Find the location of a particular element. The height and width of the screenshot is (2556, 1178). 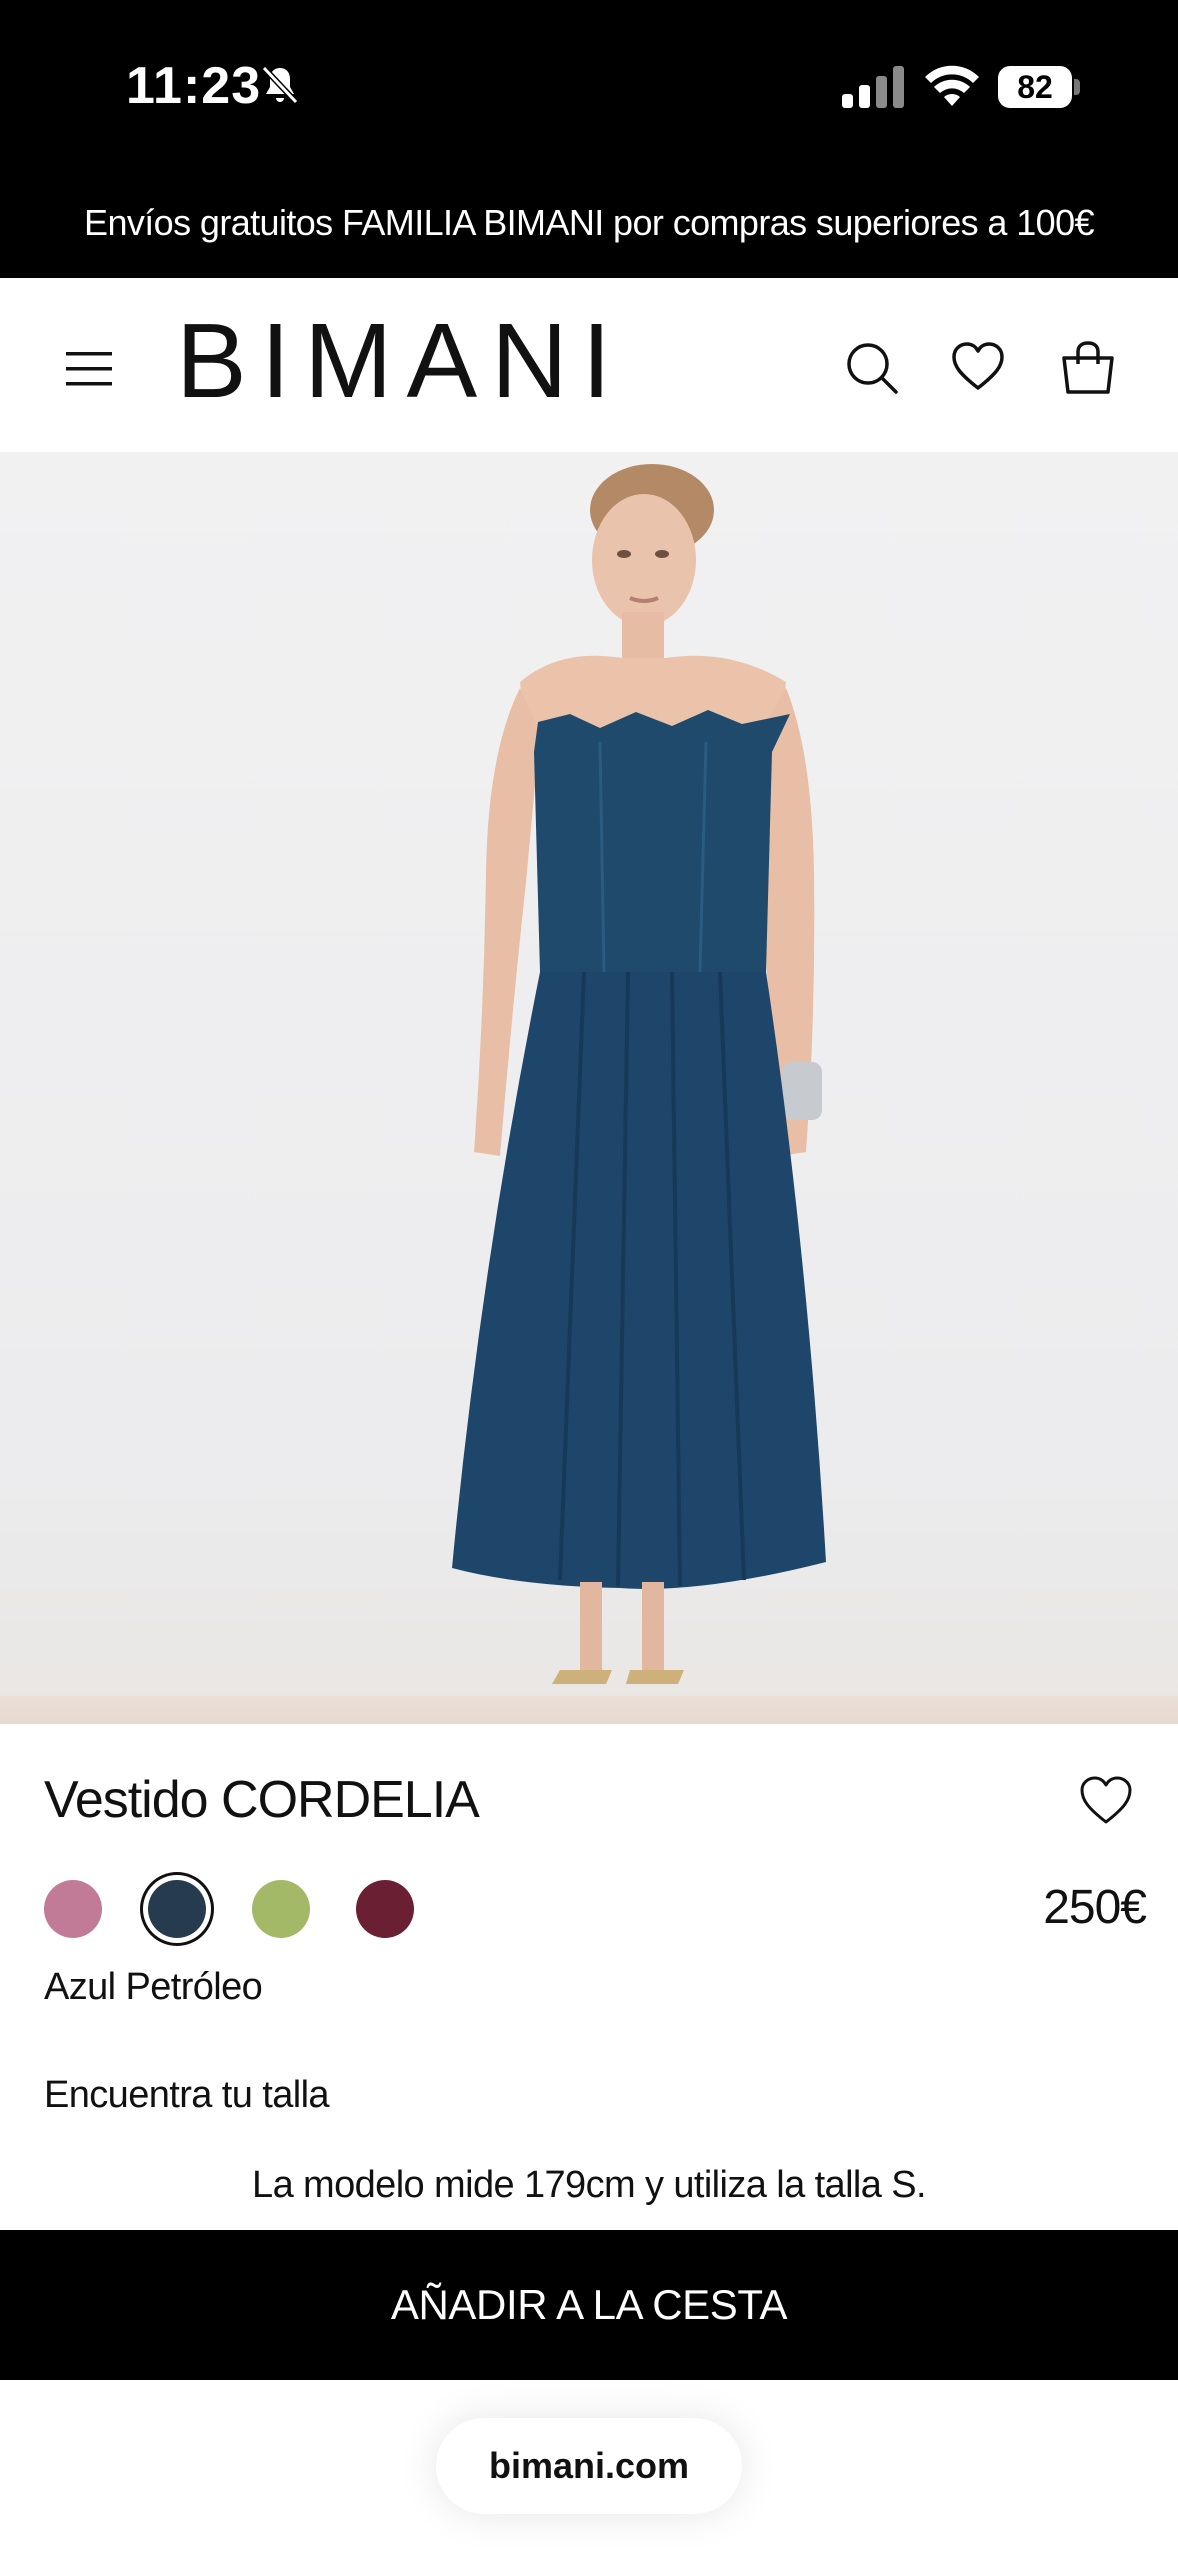

dress-bodice is located at coordinates (662, 841).